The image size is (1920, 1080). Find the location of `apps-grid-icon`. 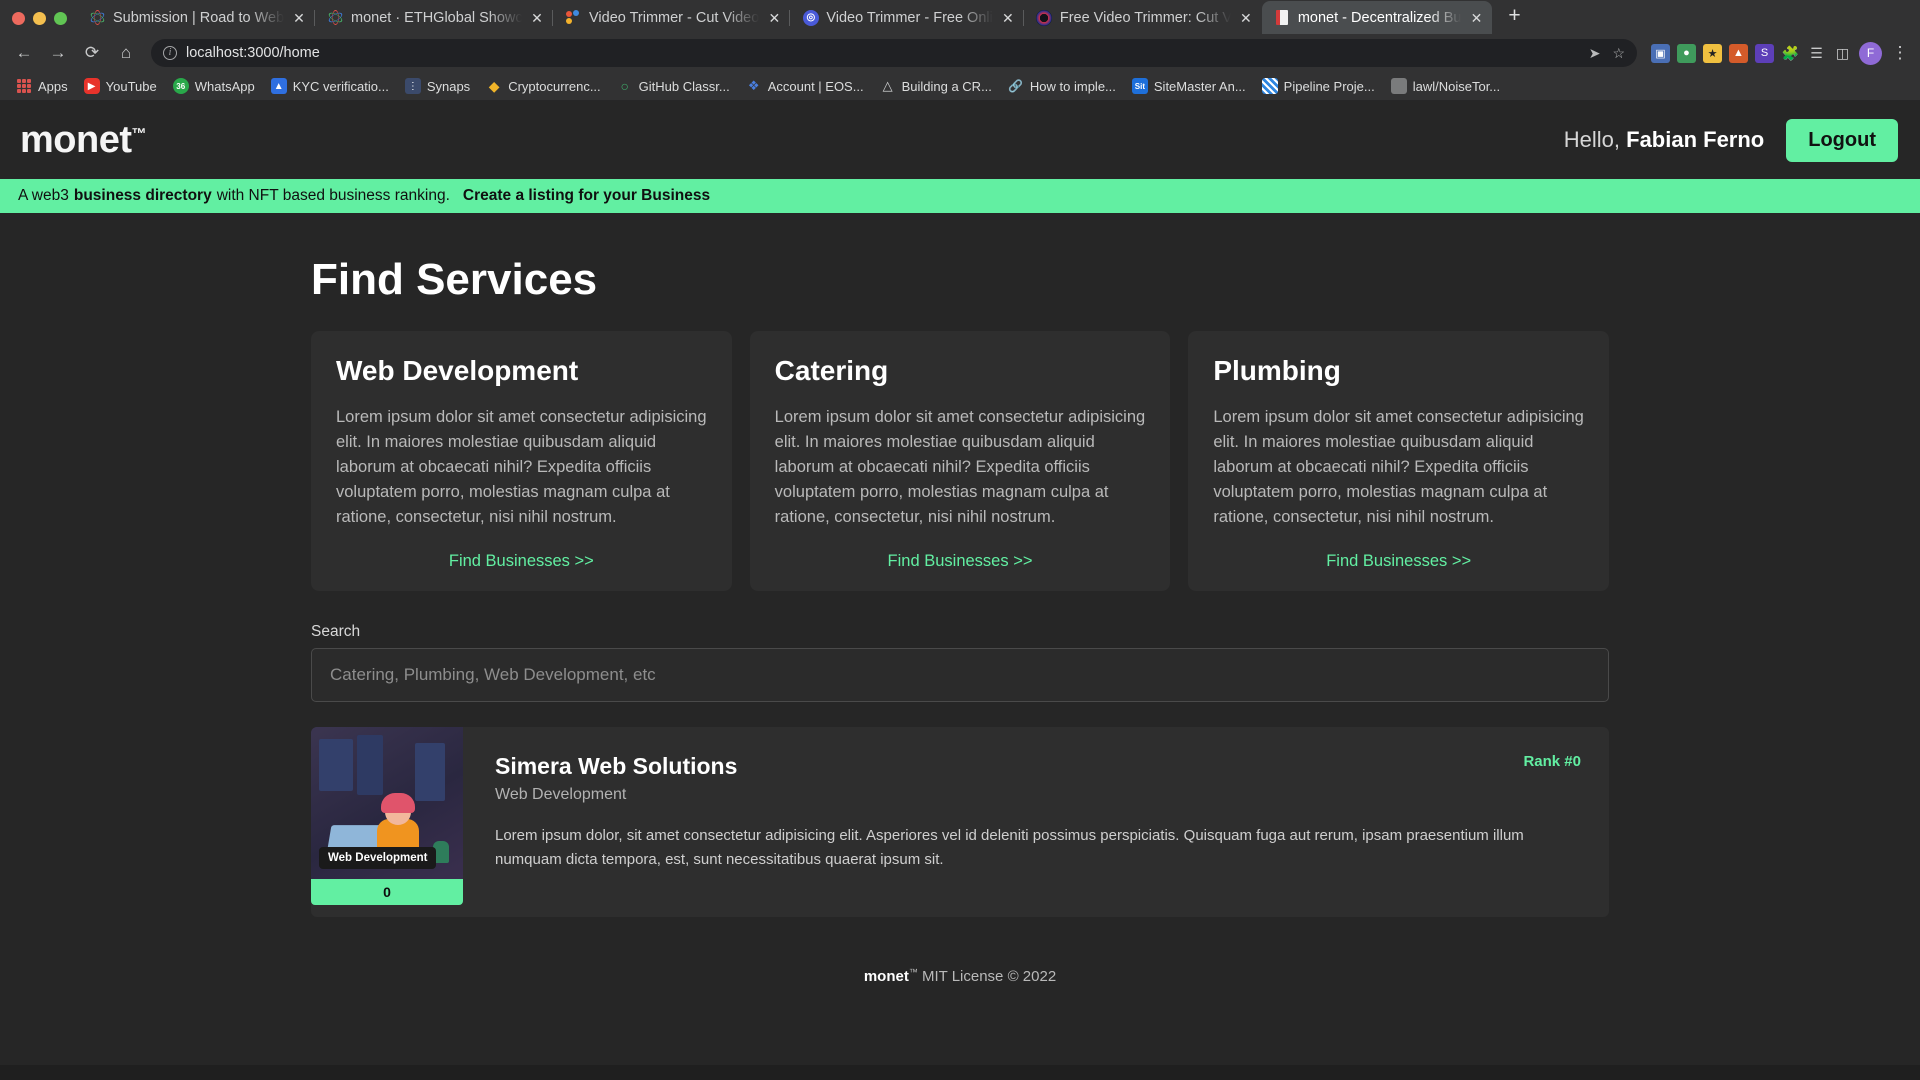

apps-grid-icon is located at coordinates (24, 86).